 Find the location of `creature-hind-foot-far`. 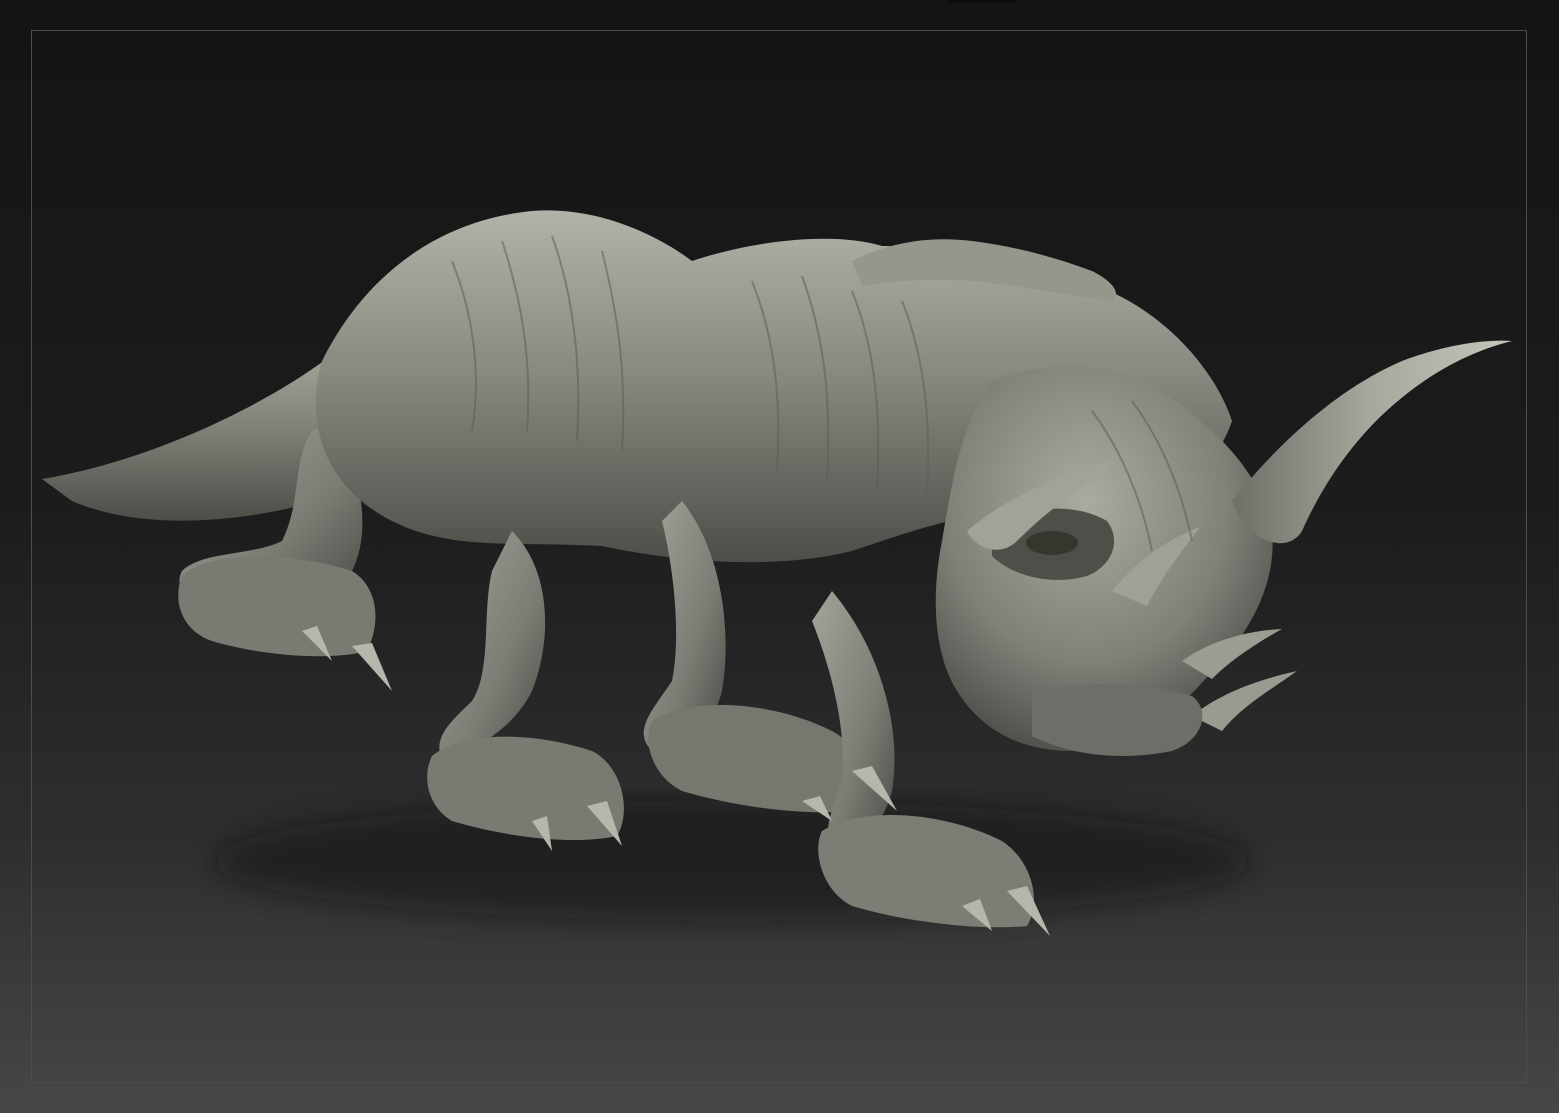

creature-hind-foot-far is located at coordinates (277, 606).